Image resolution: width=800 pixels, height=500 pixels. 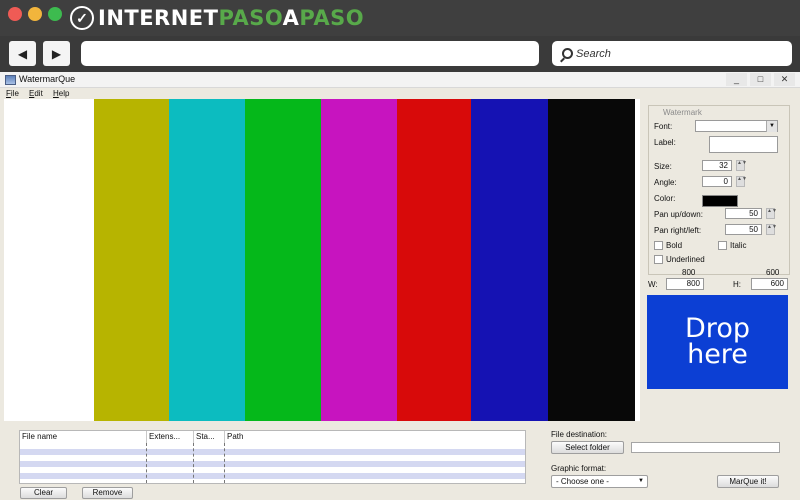 I want to click on browser-toolbar: ◀ ▶ Search, so click(x=400, y=54).